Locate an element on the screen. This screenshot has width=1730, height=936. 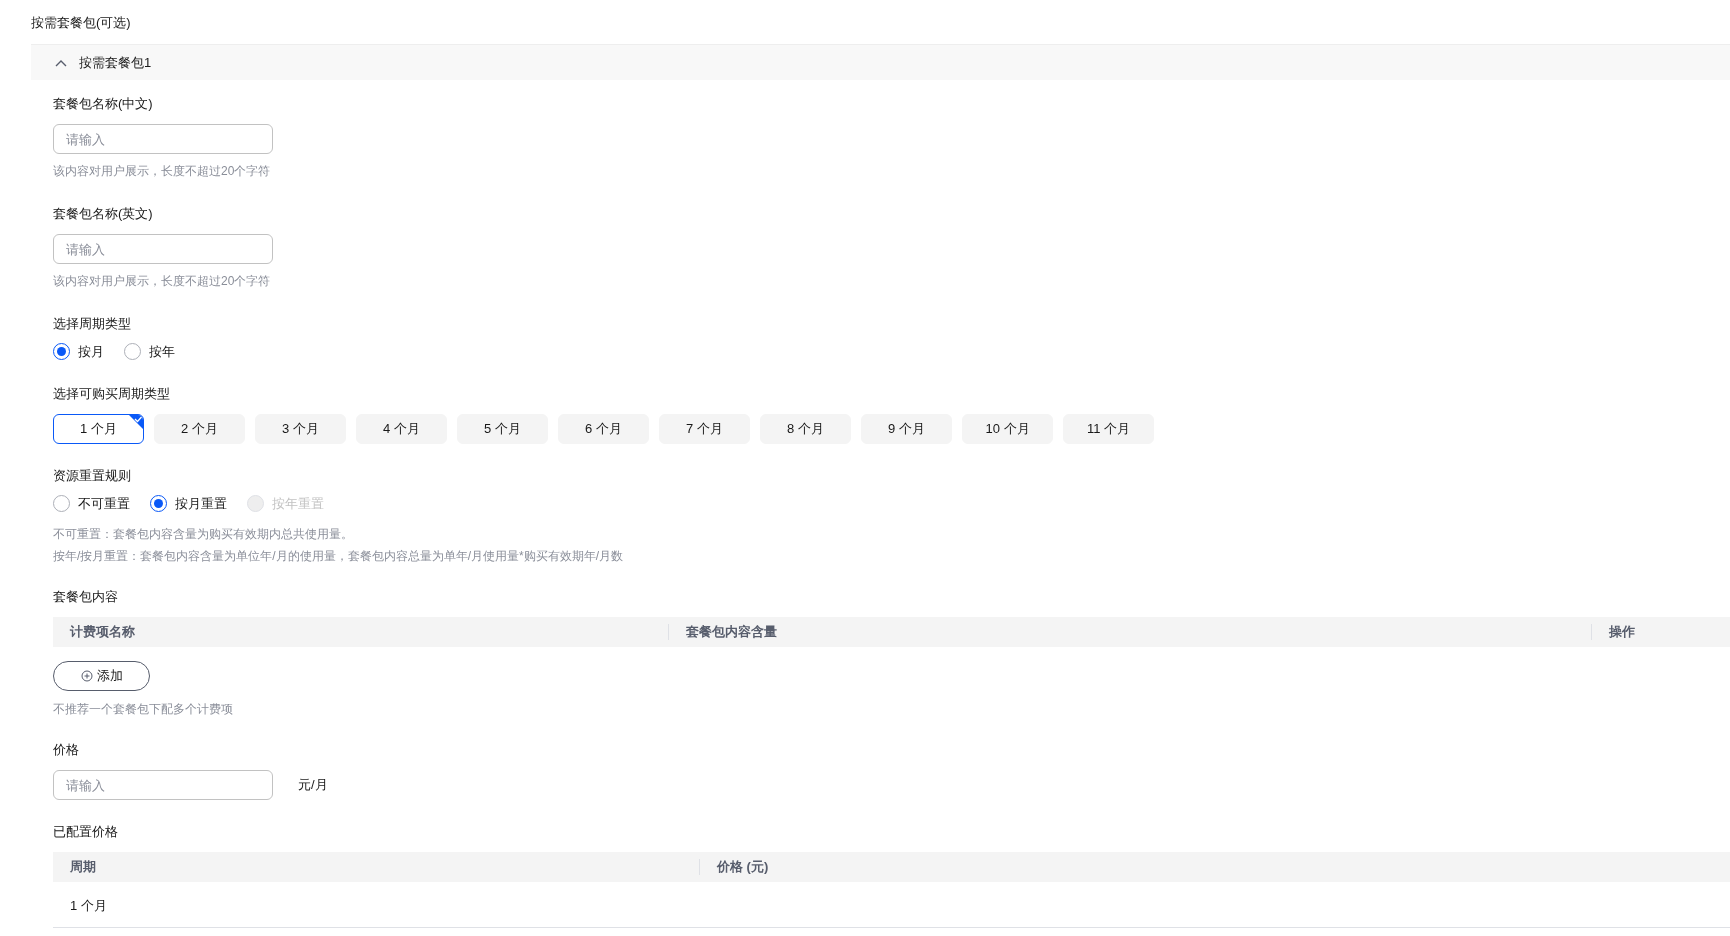
field-label: 套餐包内容 is located at coordinates (85, 597).